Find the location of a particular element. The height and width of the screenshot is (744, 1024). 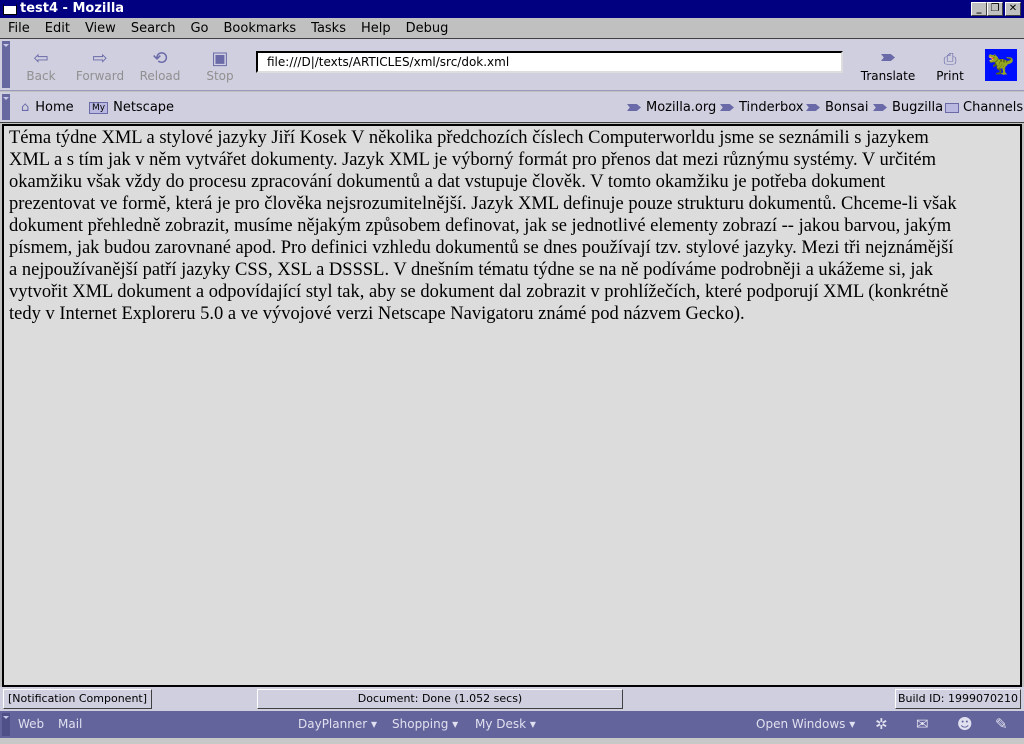

back-arrow-icon: ⇦ is located at coordinates (41, 58).